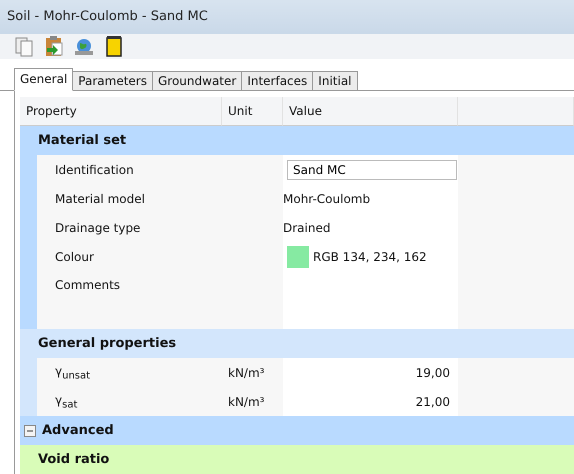 The image size is (574, 474). I want to click on tab: Initial, so click(335, 80).